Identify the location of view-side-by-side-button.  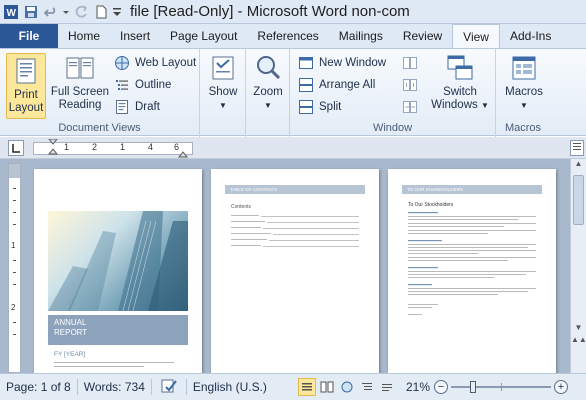
(410, 63).